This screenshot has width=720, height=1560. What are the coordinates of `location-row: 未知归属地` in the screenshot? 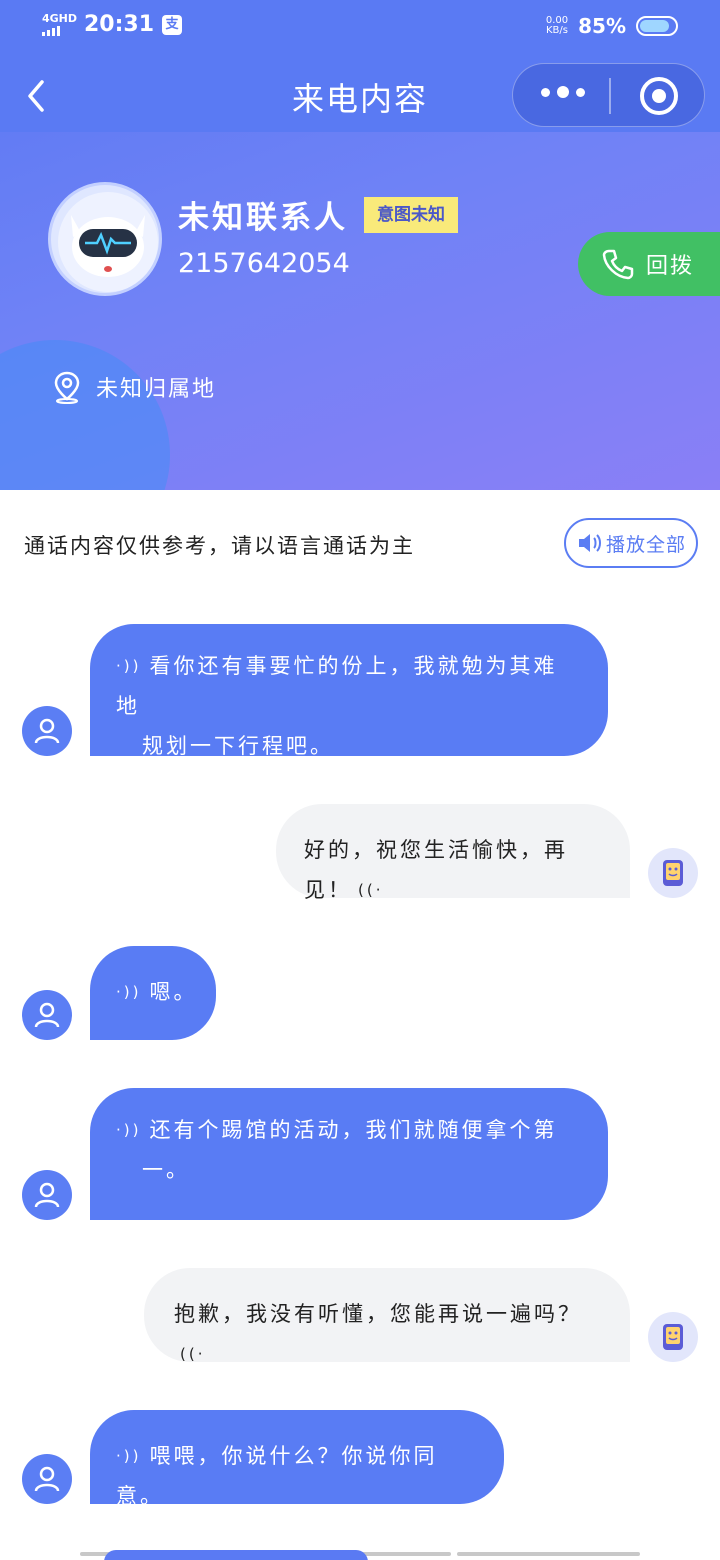 It's located at (134, 387).